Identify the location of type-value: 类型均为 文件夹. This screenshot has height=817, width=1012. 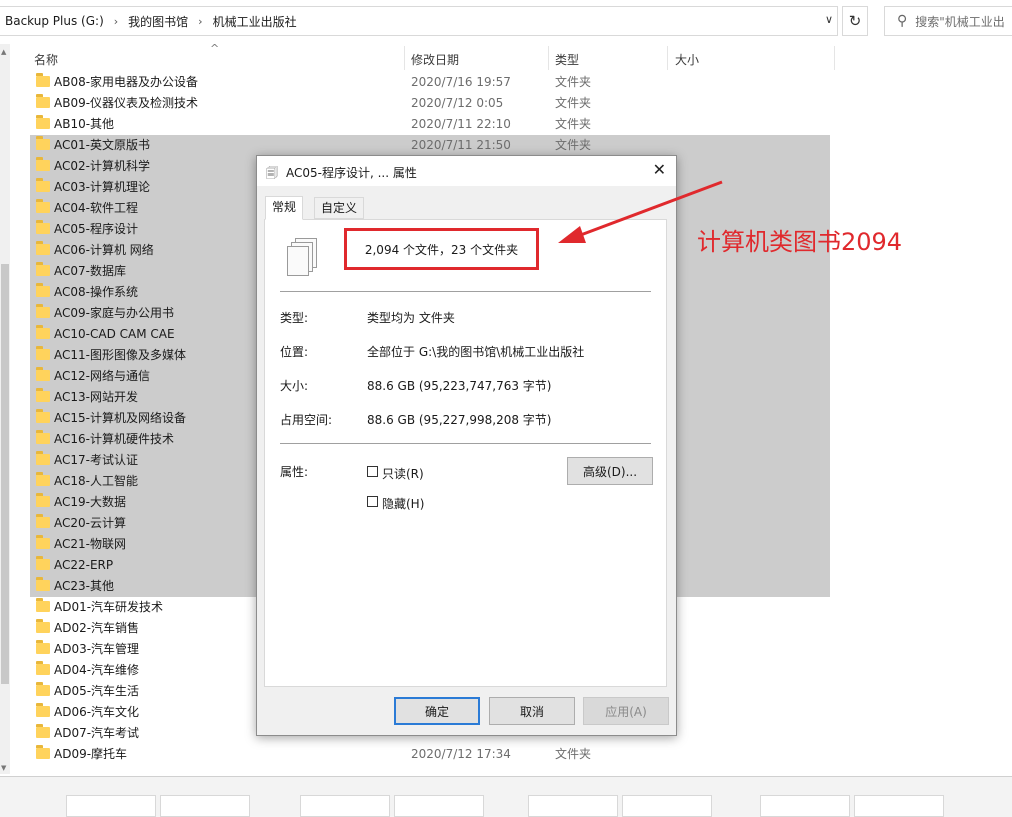
(411, 318).